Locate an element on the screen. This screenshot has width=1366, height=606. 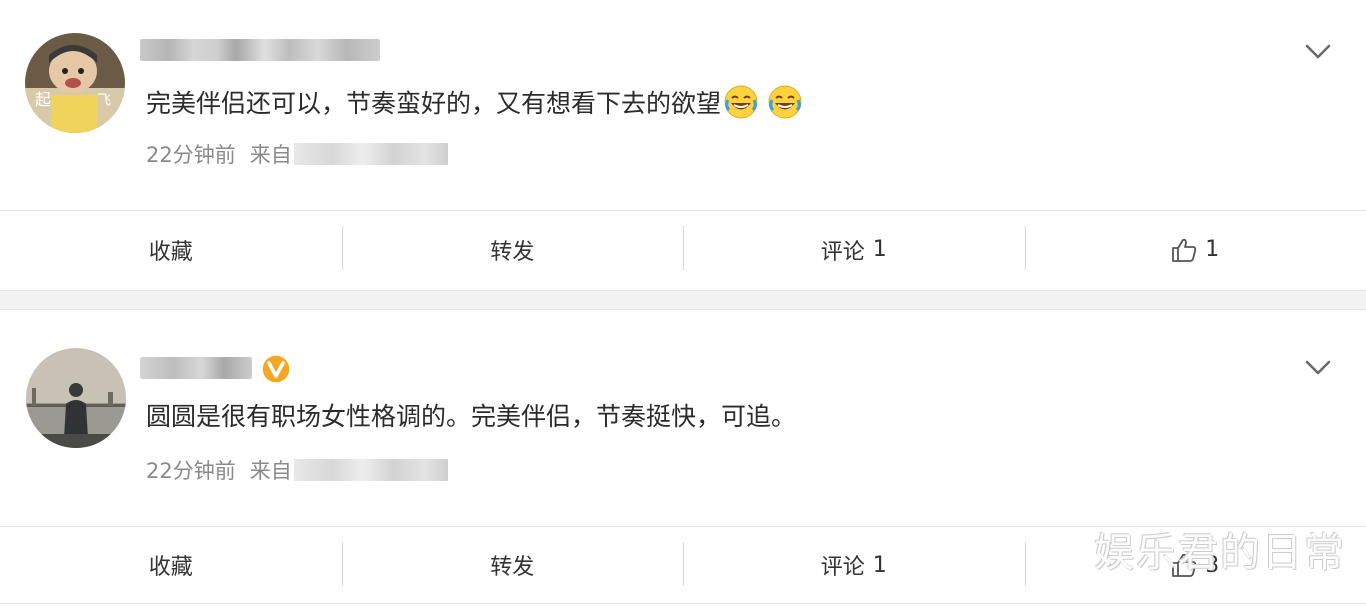
avatar-image is located at coordinates (76, 398).